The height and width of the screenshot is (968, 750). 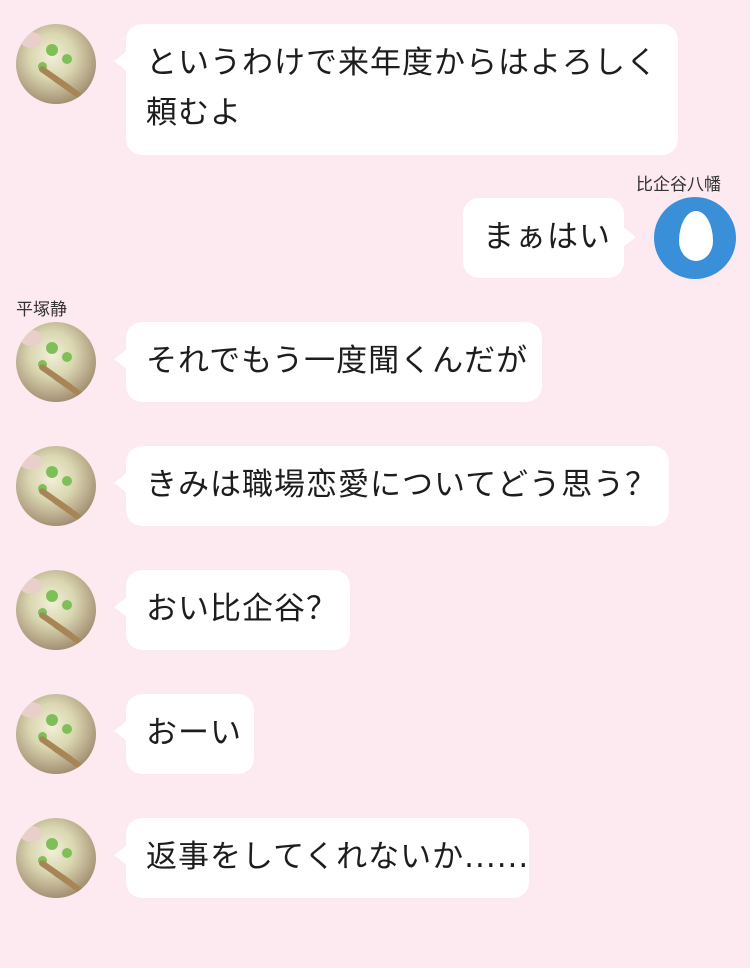 I want to click on message-text: まぁはい, so click(x=547, y=237).